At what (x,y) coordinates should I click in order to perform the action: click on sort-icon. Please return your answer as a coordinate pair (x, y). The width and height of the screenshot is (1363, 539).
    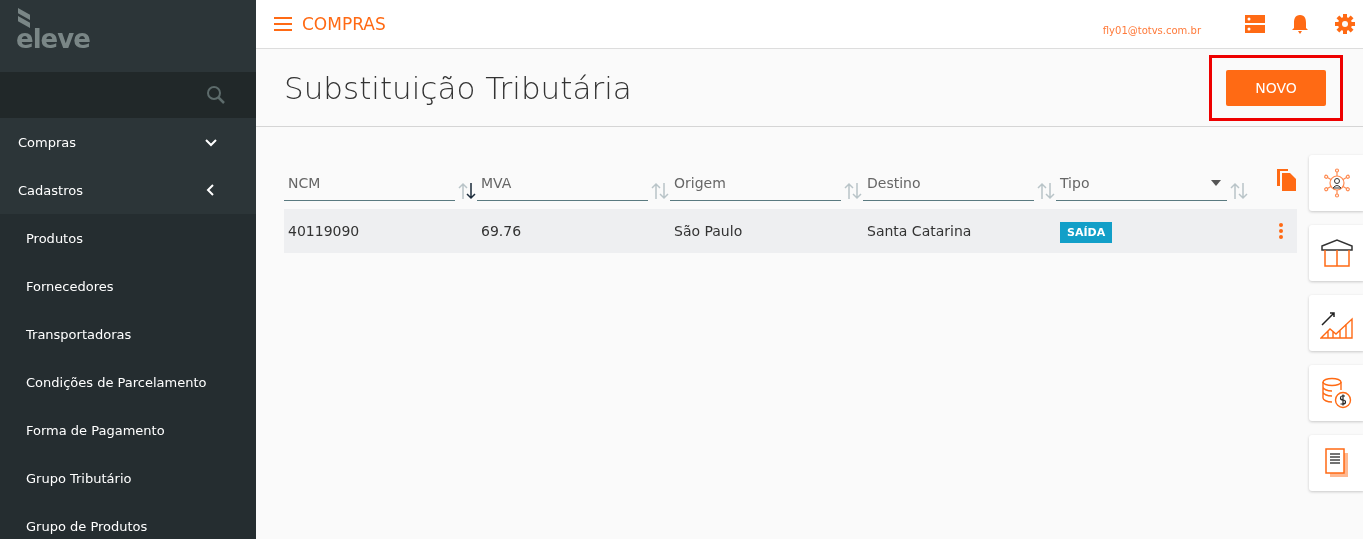
    Looking at the image, I should click on (467, 191).